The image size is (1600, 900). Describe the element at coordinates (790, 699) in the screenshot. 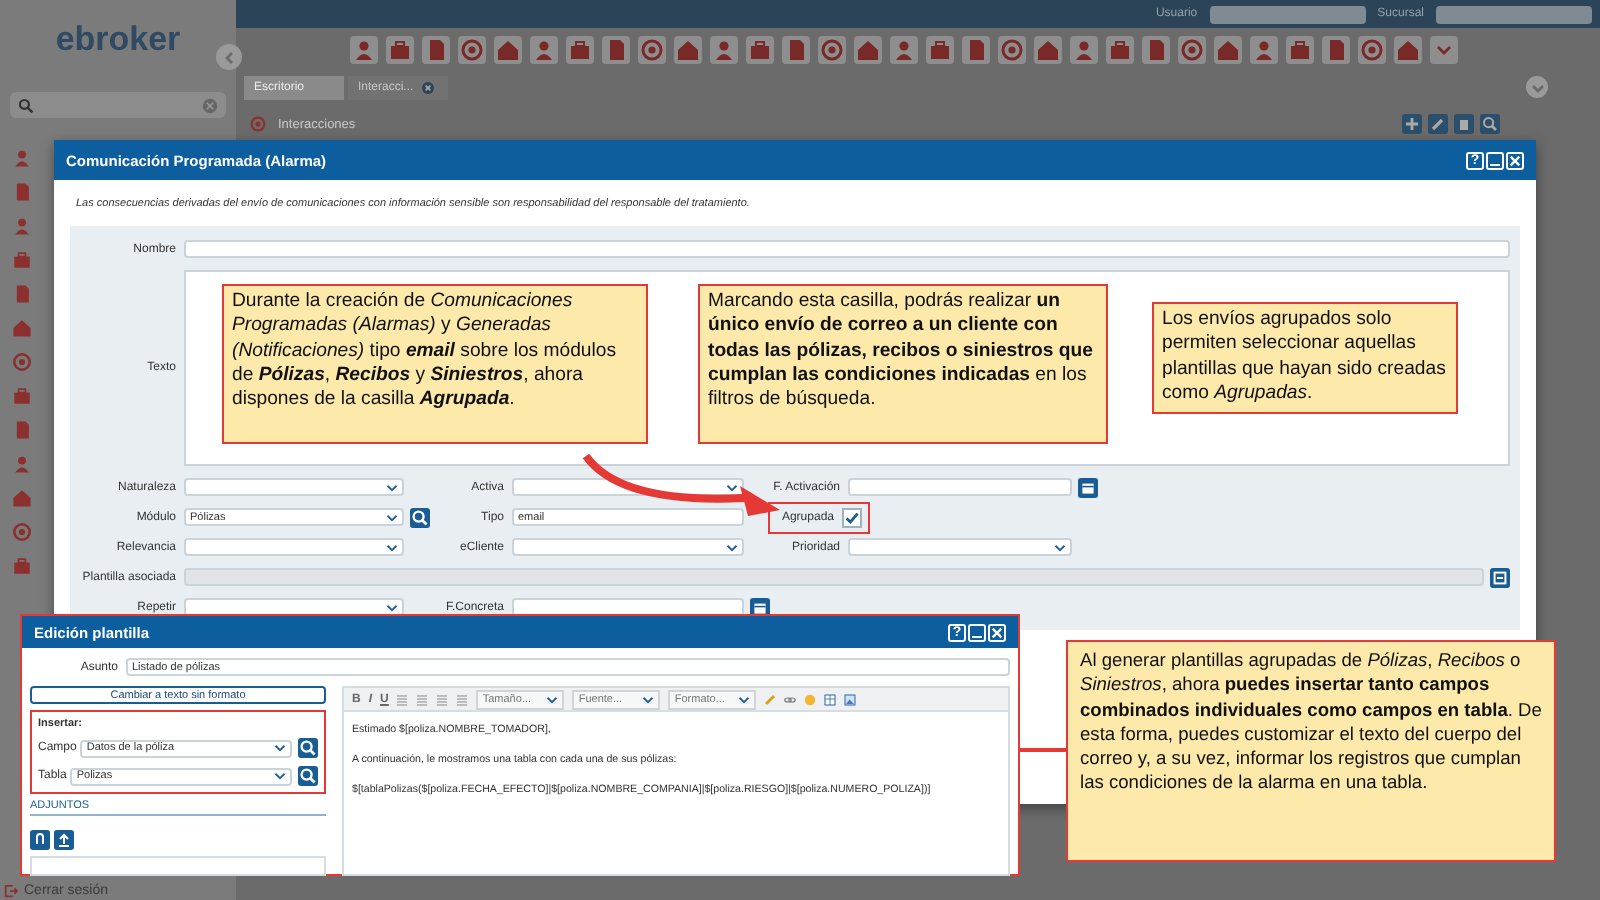

I see `link-icon` at that location.